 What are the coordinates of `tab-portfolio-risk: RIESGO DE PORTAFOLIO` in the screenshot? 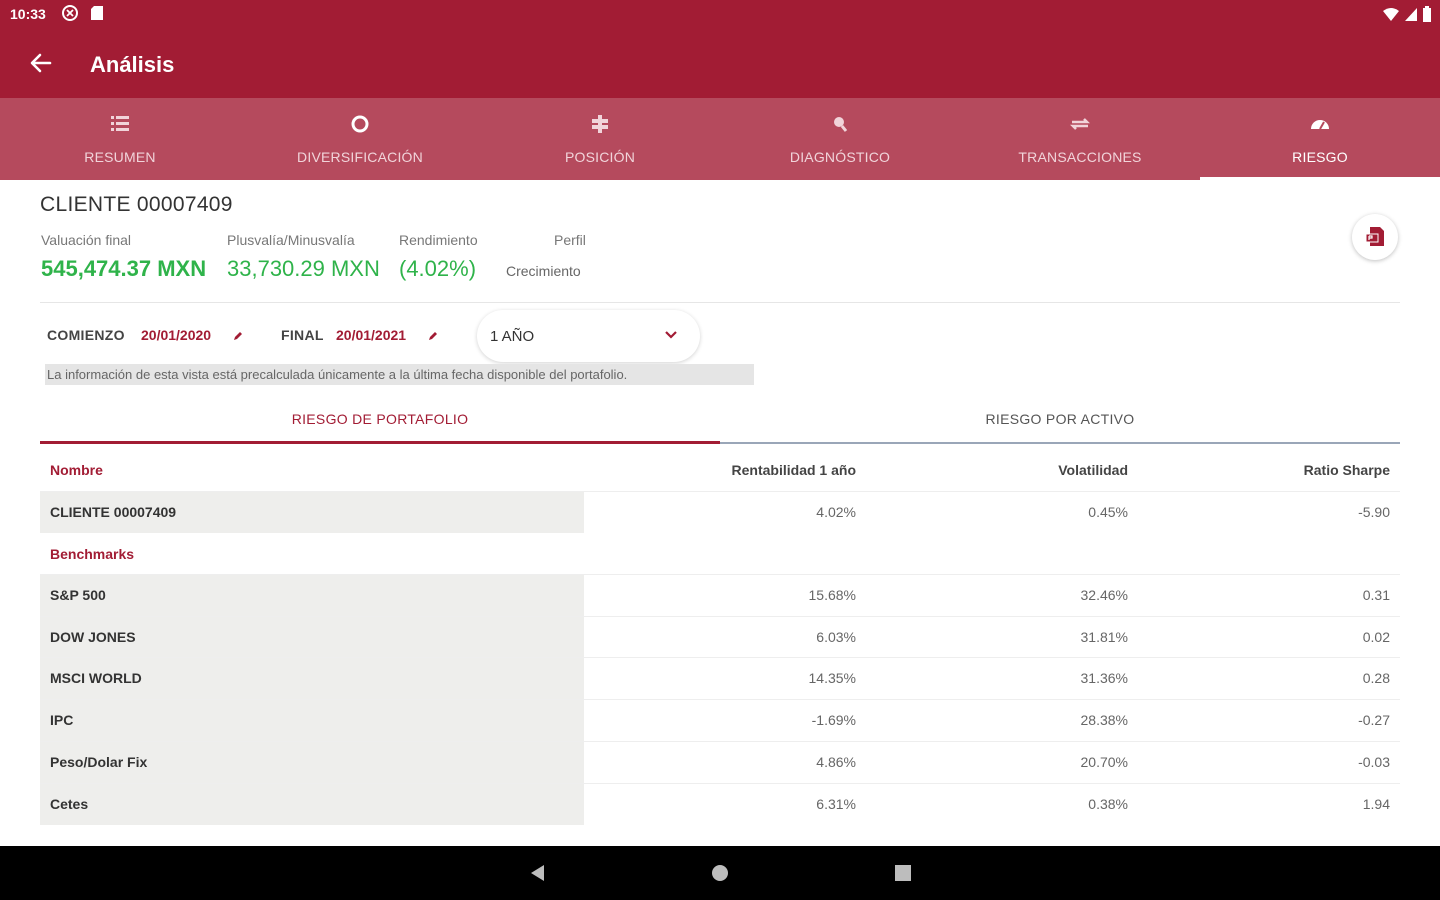 It's located at (380, 421).